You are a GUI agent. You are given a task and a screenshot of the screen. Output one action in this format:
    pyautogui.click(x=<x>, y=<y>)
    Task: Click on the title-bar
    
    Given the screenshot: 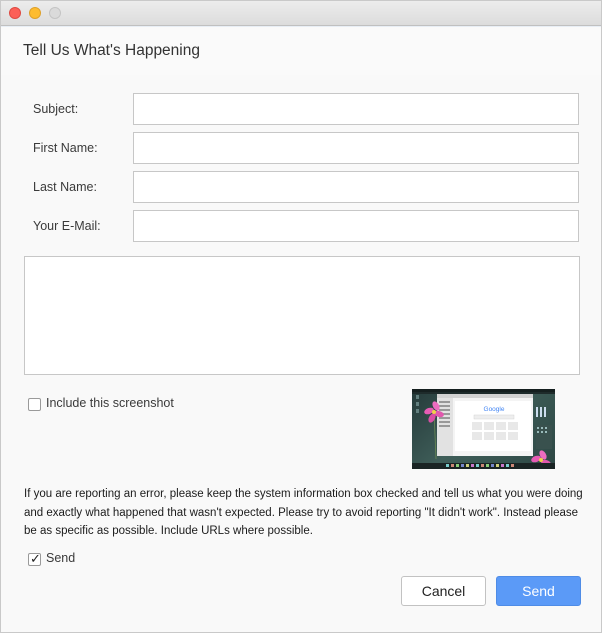 What is the action you would take?
    pyautogui.click(x=301, y=13)
    